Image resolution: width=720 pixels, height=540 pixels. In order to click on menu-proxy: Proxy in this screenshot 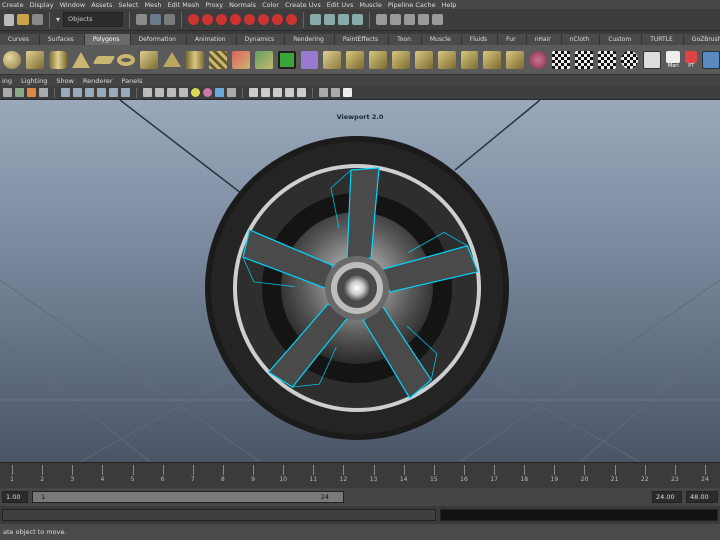, I will do `click(217, 5)`.